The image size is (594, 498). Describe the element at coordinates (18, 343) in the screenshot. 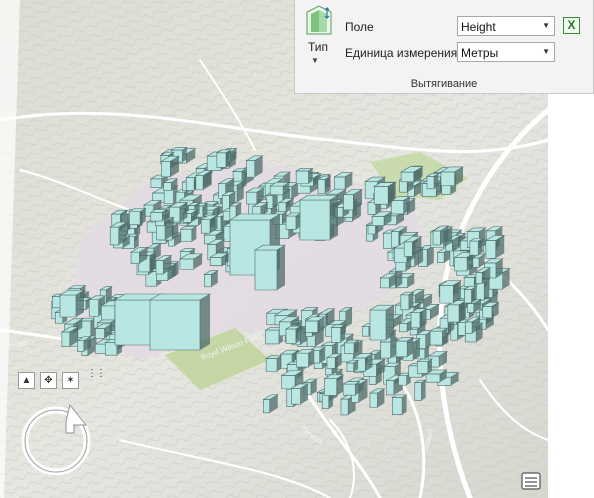

I see `road-label-left: Crest` at that location.